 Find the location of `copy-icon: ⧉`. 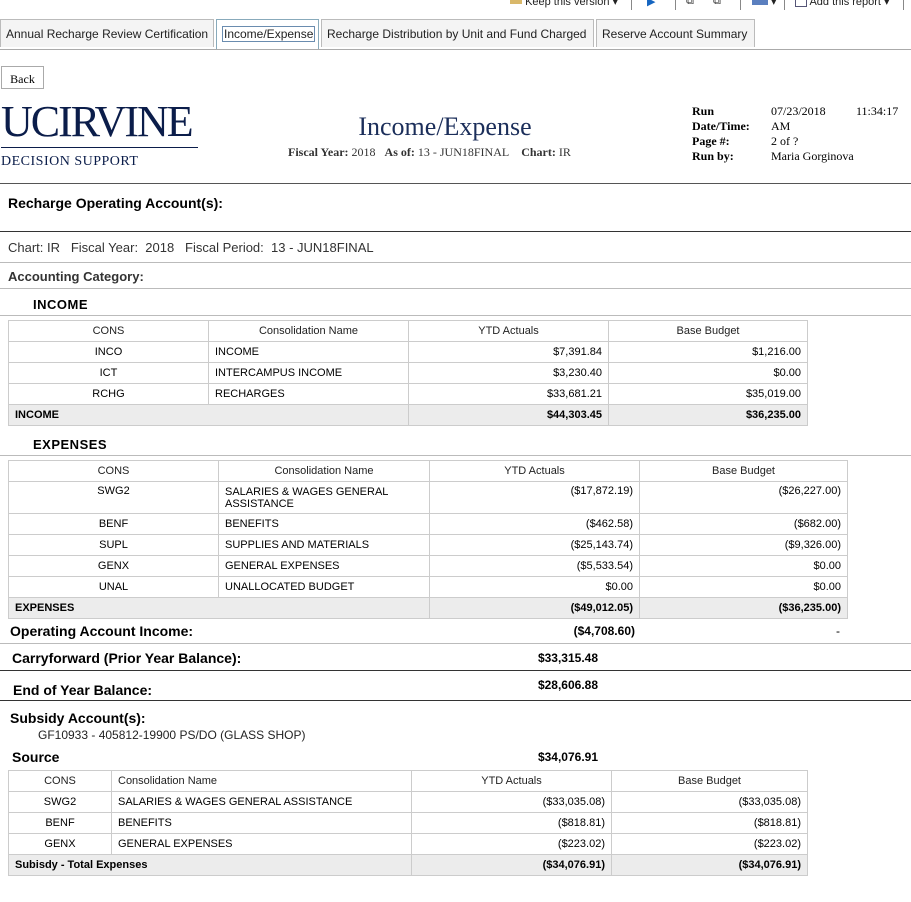

copy-icon: ⧉ is located at coordinates (690, 4).